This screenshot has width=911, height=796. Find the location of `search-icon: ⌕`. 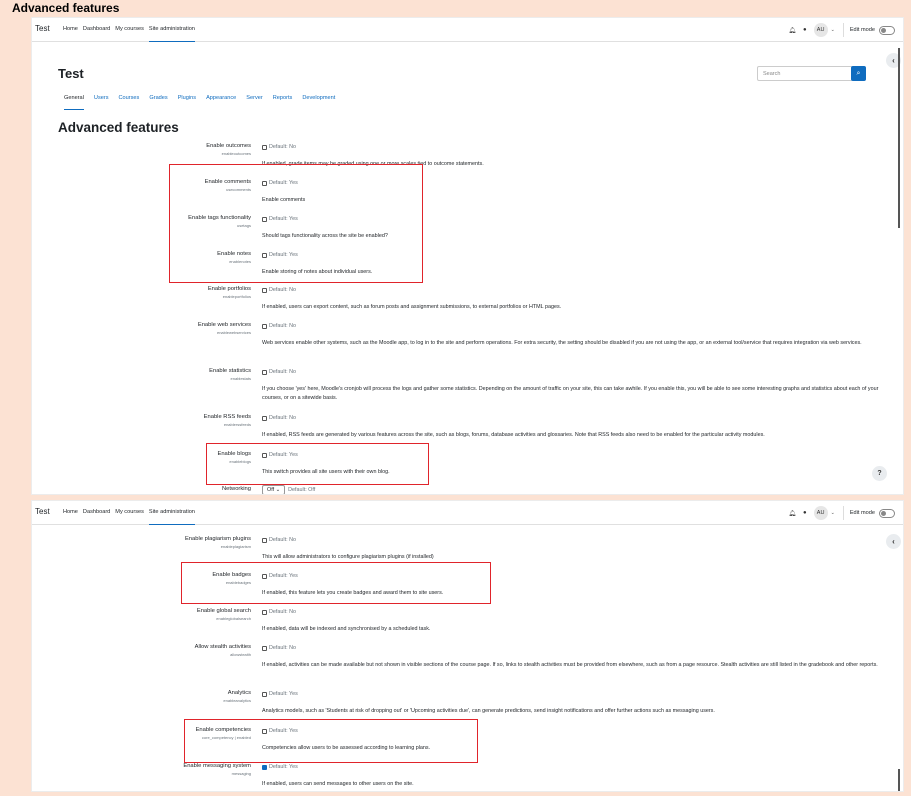

search-icon: ⌕ is located at coordinates (858, 73).